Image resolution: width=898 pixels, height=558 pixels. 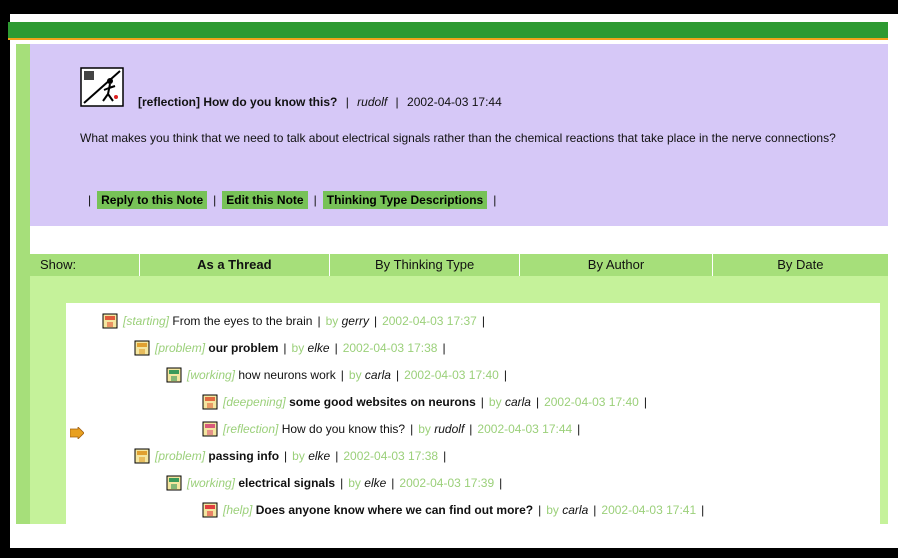 What do you see at coordinates (23, 135) in the screenshot?
I see `left-strip` at bounding box center [23, 135].